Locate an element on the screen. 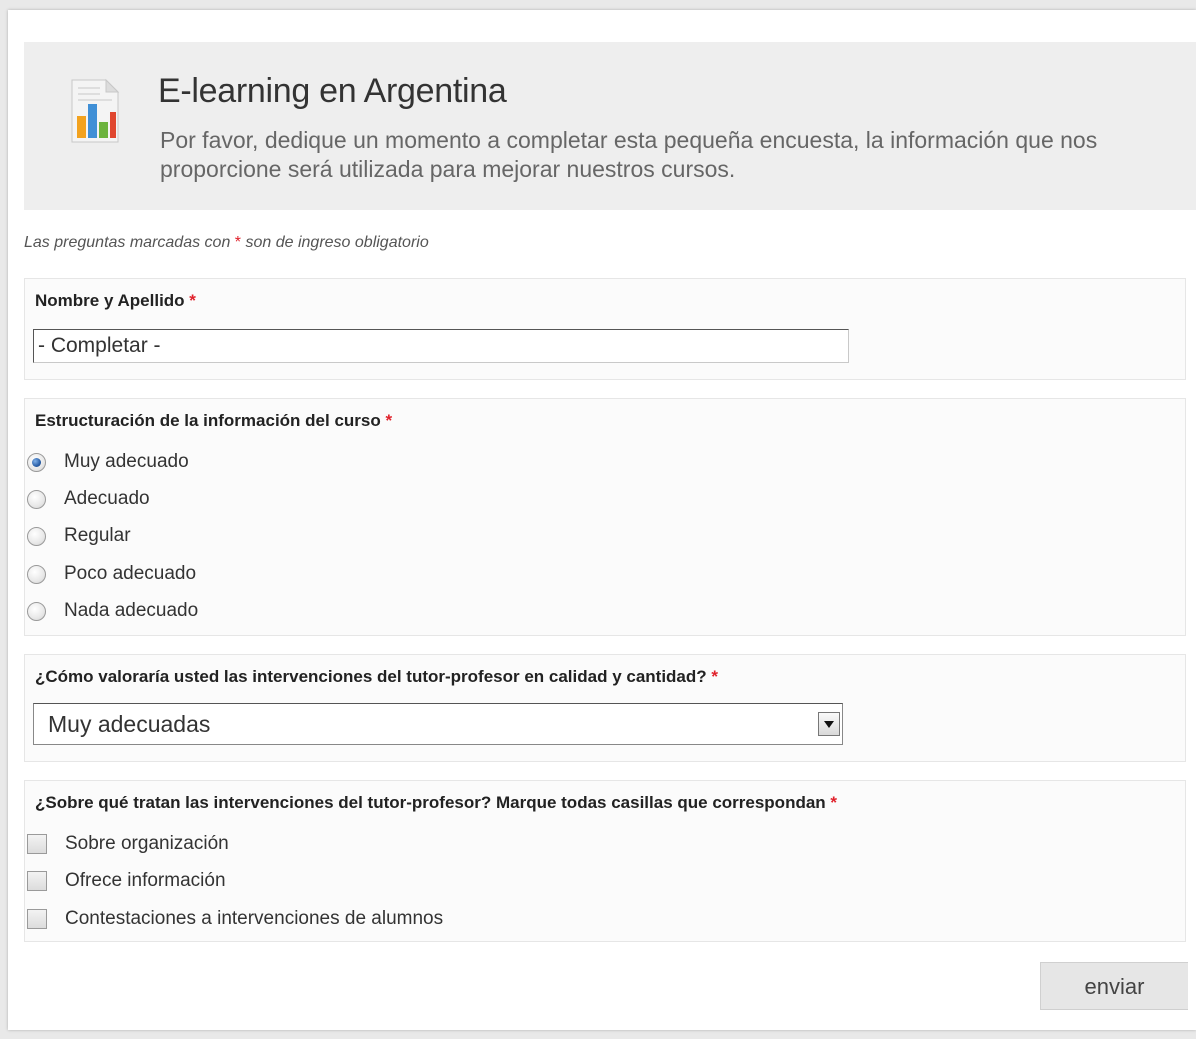 This screenshot has width=1196, height=1039. radio-label: Muy adecuado is located at coordinates (126, 461).